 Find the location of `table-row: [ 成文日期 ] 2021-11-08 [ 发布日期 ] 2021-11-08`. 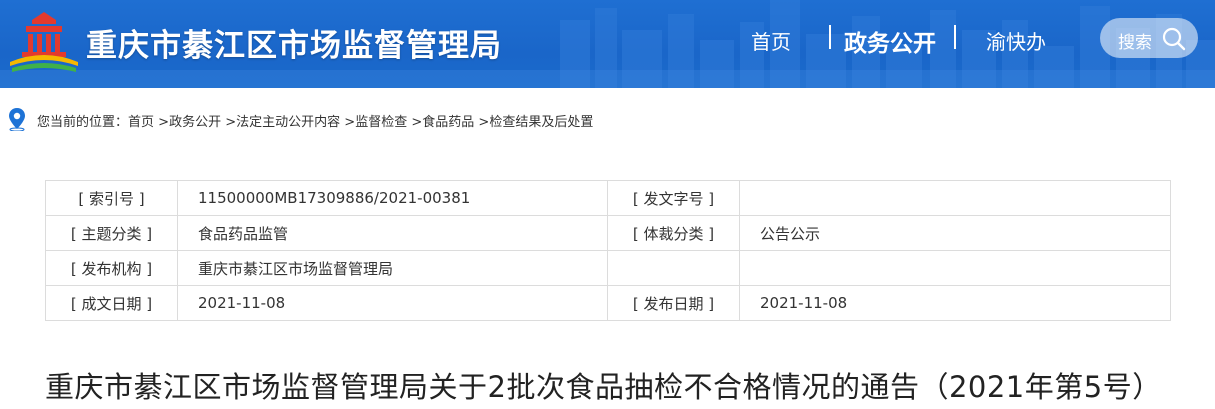

table-row: [ 成文日期 ] 2021-11-08 [ 发布日期 ] 2021-11-08 is located at coordinates (608, 303).